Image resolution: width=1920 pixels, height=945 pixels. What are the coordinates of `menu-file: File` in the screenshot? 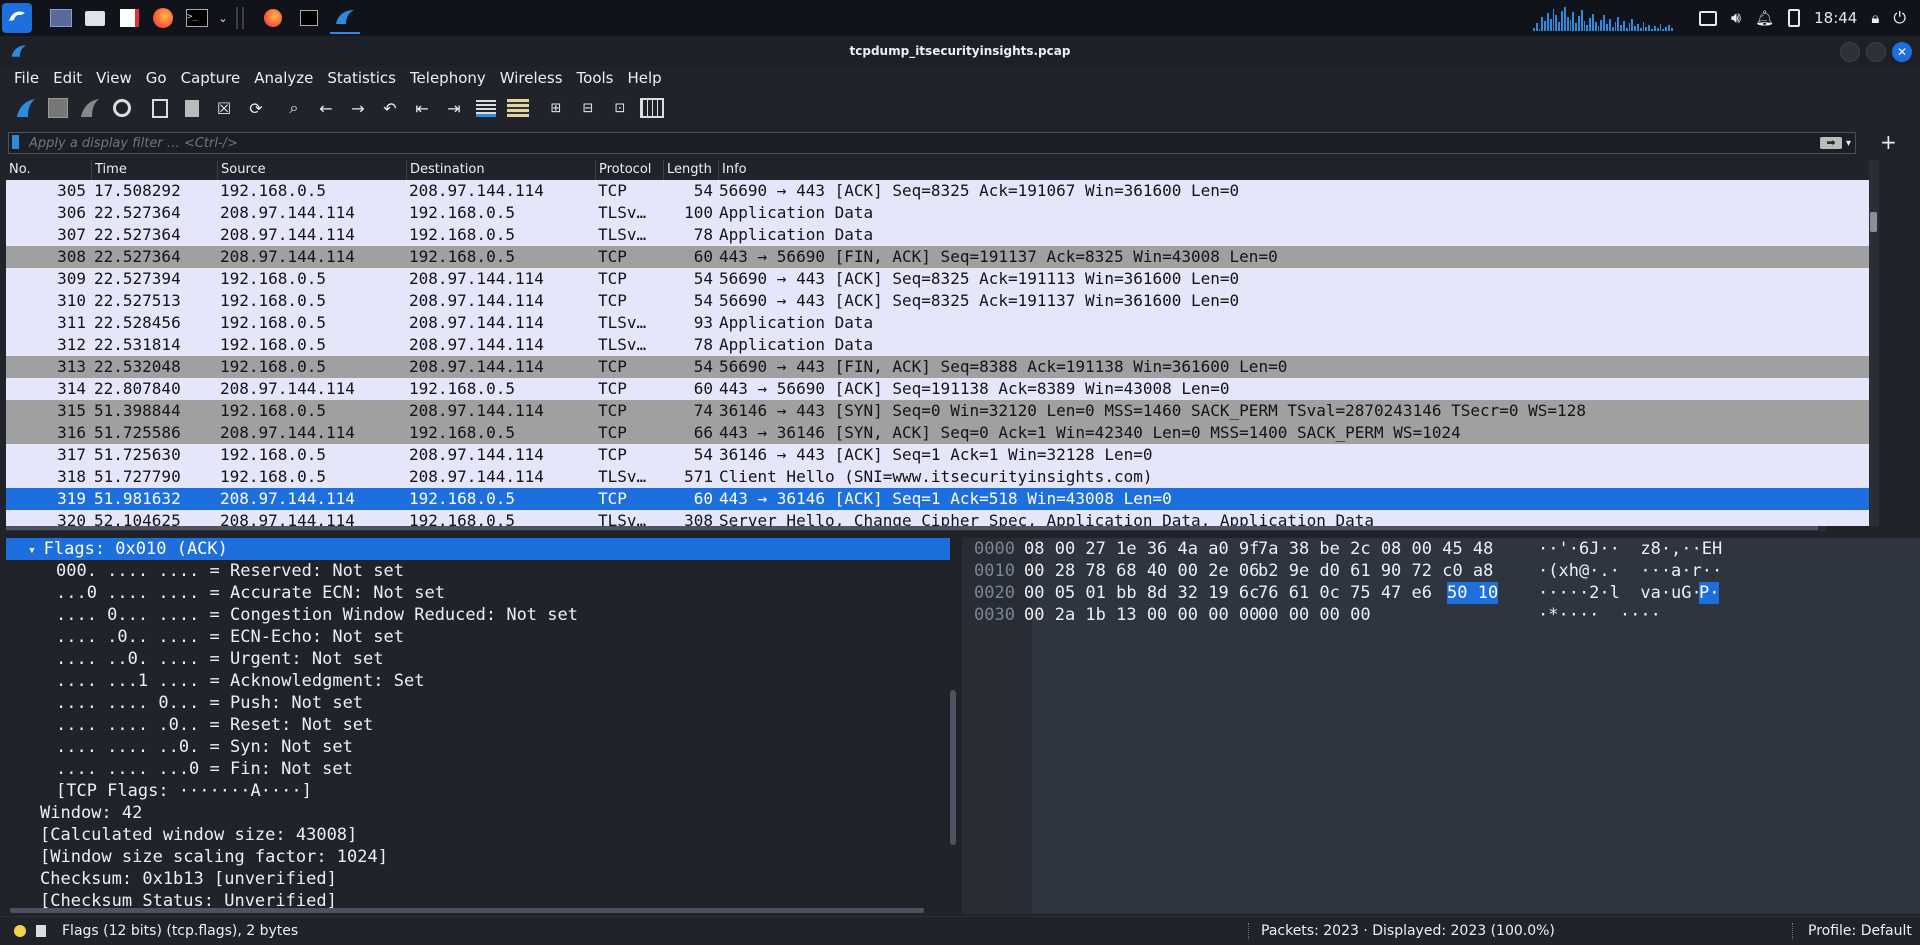 It's located at (26, 78).